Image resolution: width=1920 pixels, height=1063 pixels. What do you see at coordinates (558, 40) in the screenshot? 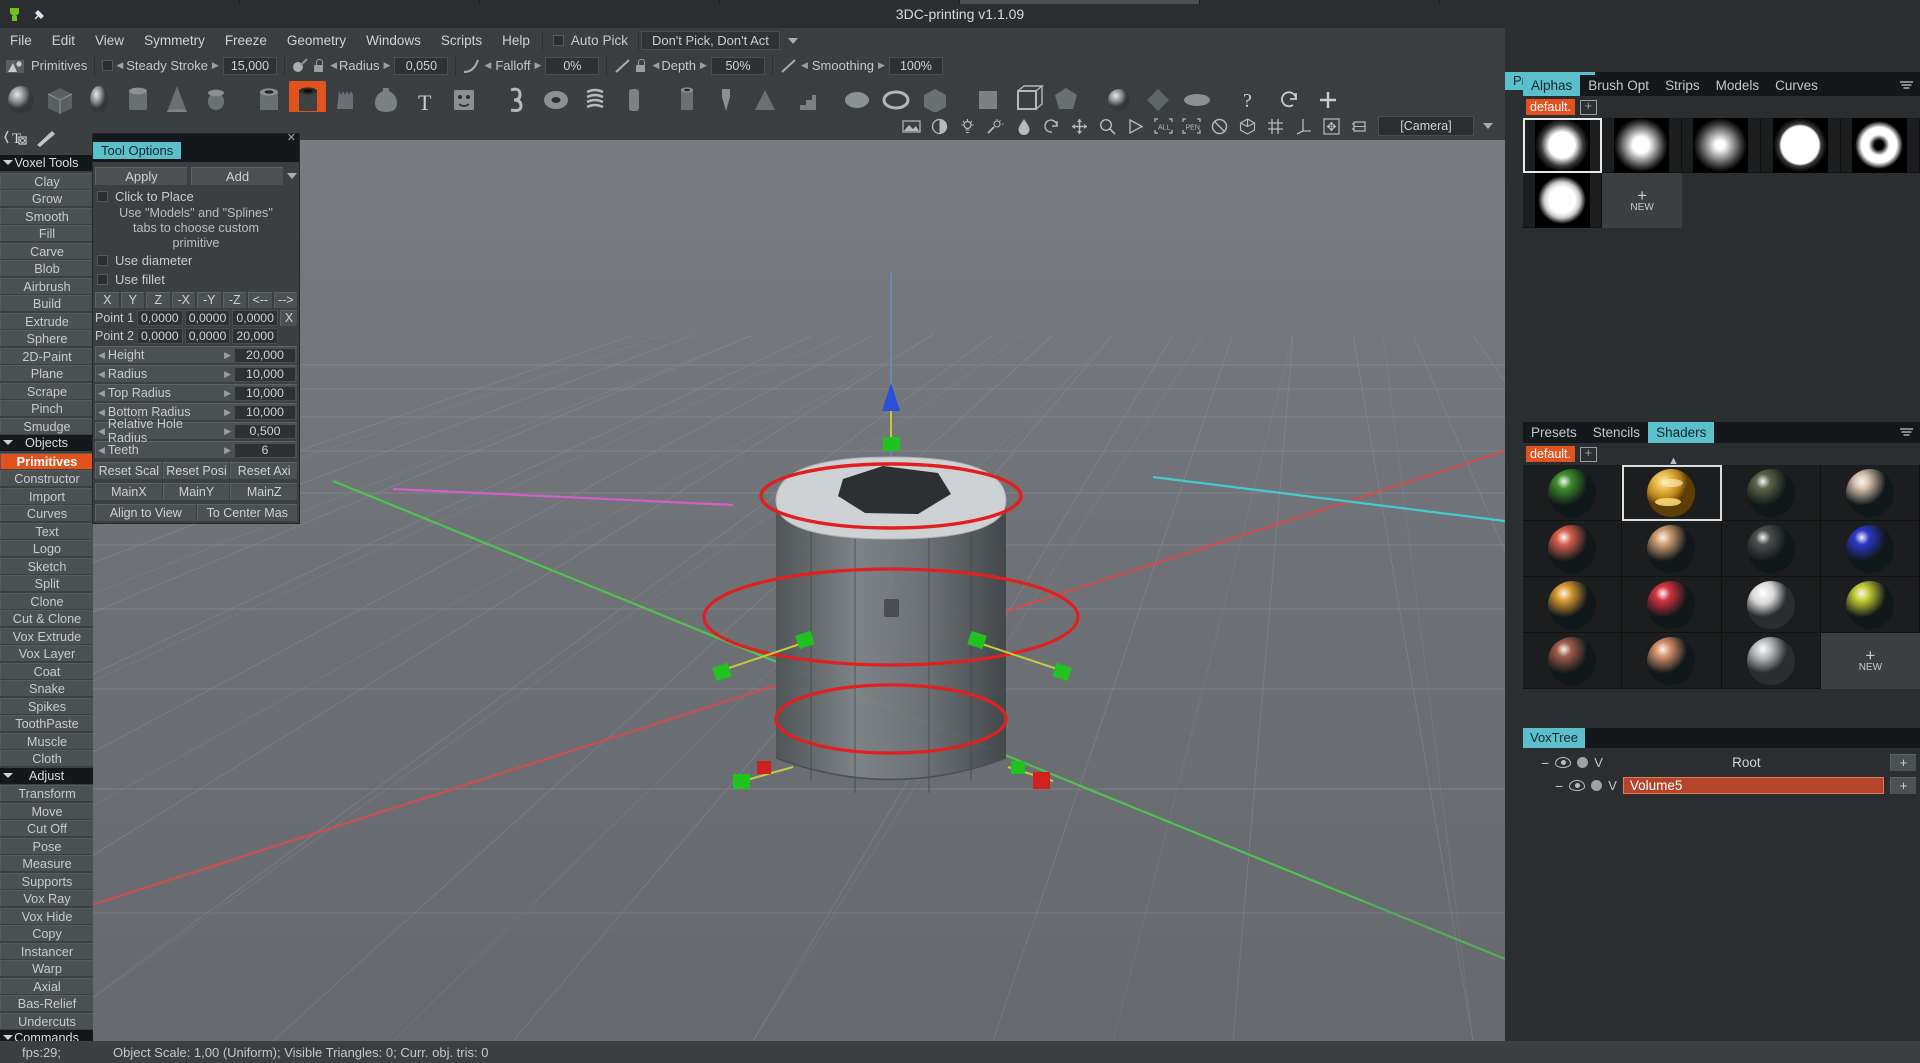
I see `auto-pick-checkbox` at bounding box center [558, 40].